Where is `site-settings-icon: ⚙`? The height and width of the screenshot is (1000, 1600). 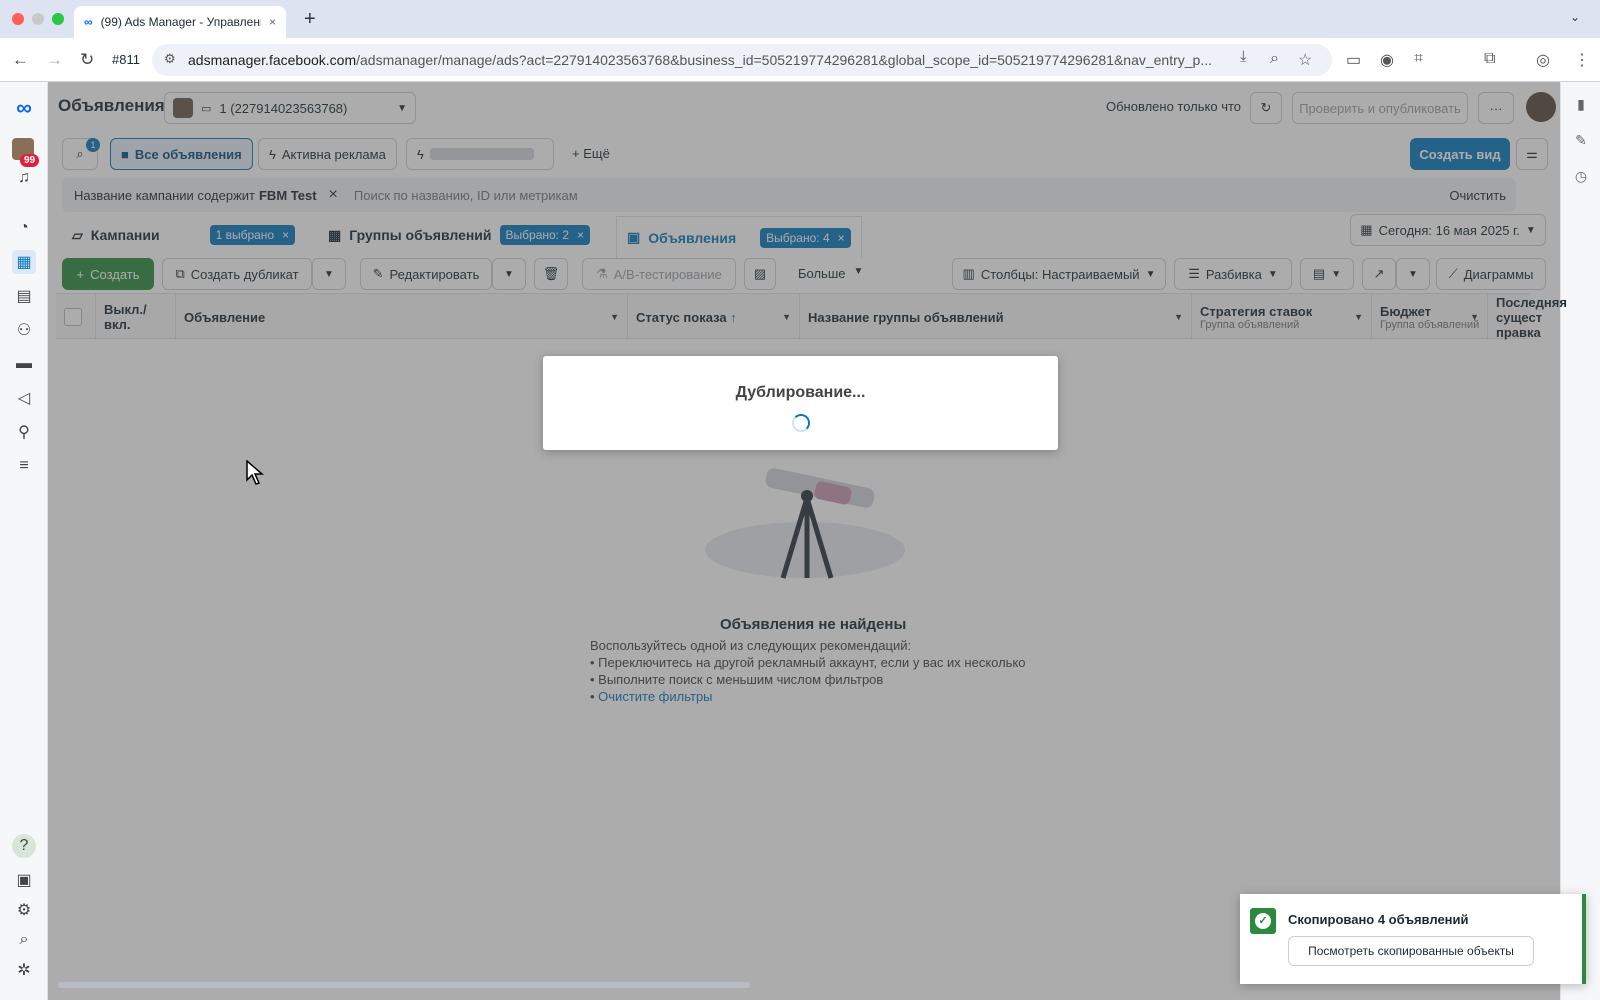
site-settings-icon: ⚙ is located at coordinates (170, 59).